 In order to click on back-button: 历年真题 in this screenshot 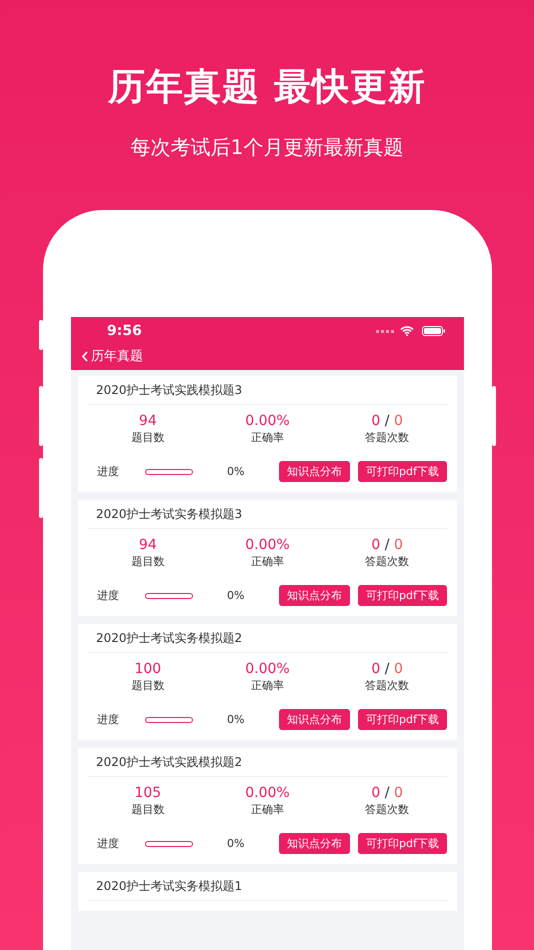, I will do `click(267, 356)`.